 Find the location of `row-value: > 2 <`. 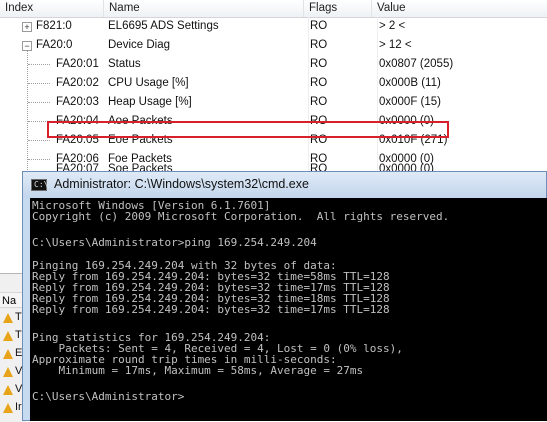

row-value: > 2 < is located at coordinates (391, 26).